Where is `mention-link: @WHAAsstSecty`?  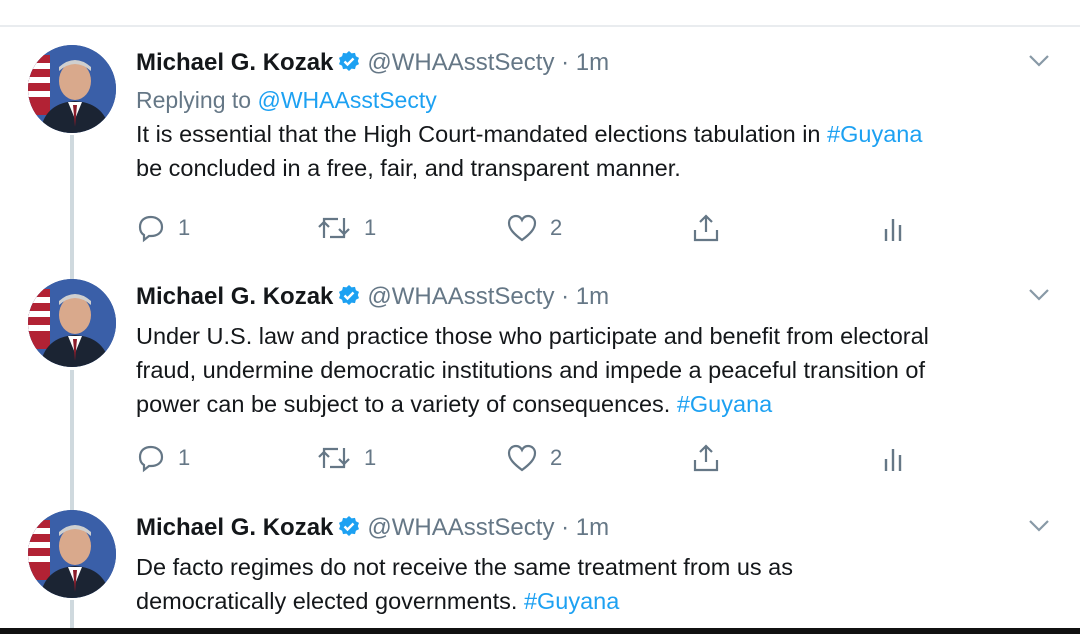
mention-link: @WHAAsstSecty is located at coordinates (346, 100).